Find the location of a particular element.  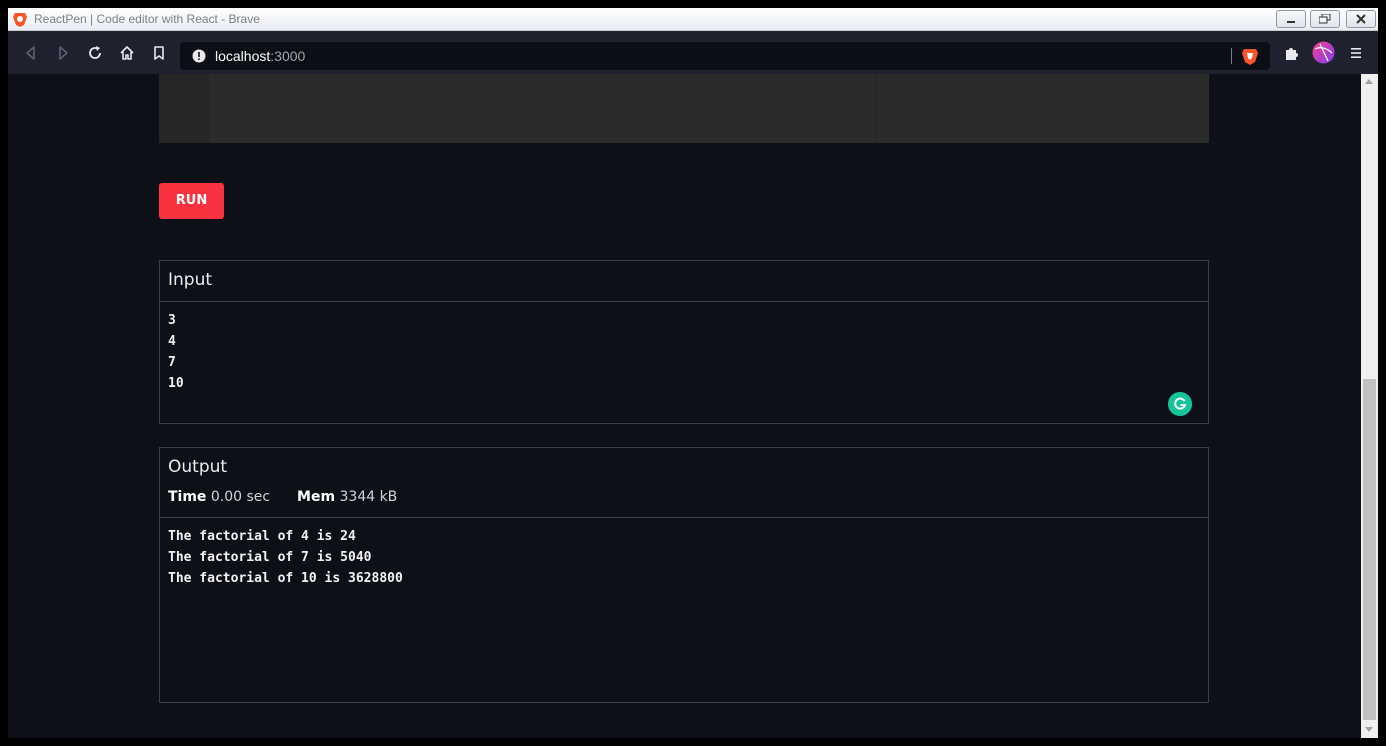

output-header: Output Time 0.00 sec Mem 3344 kB is located at coordinates (684, 483).